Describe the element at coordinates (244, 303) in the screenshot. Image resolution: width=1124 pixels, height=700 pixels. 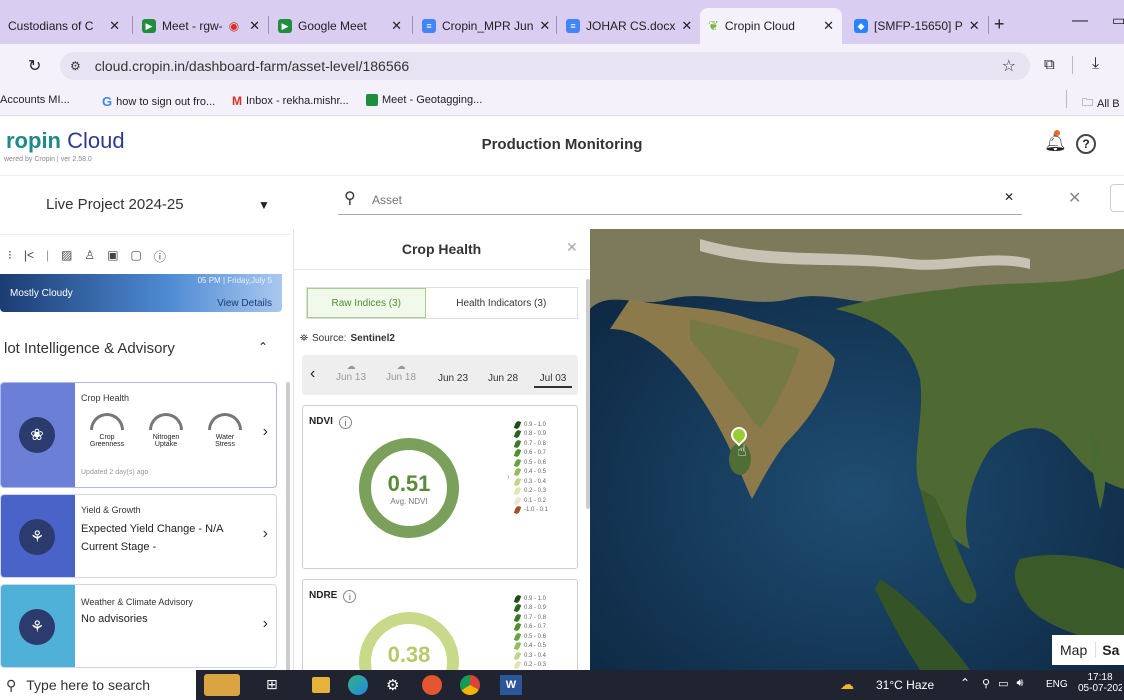
I see `view-details-link: View Details` at that location.